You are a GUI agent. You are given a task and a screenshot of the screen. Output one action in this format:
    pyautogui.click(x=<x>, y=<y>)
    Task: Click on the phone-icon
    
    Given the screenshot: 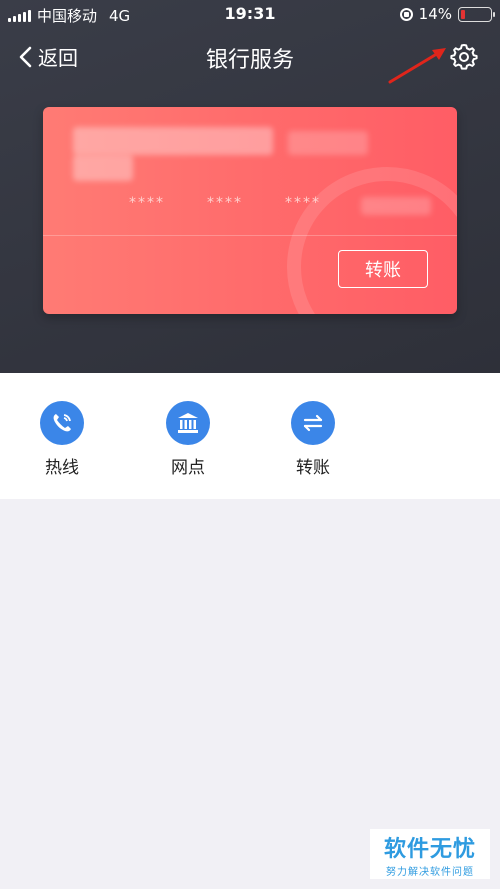 What is the action you would take?
    pyautogui.click(x=62, y=423)
    